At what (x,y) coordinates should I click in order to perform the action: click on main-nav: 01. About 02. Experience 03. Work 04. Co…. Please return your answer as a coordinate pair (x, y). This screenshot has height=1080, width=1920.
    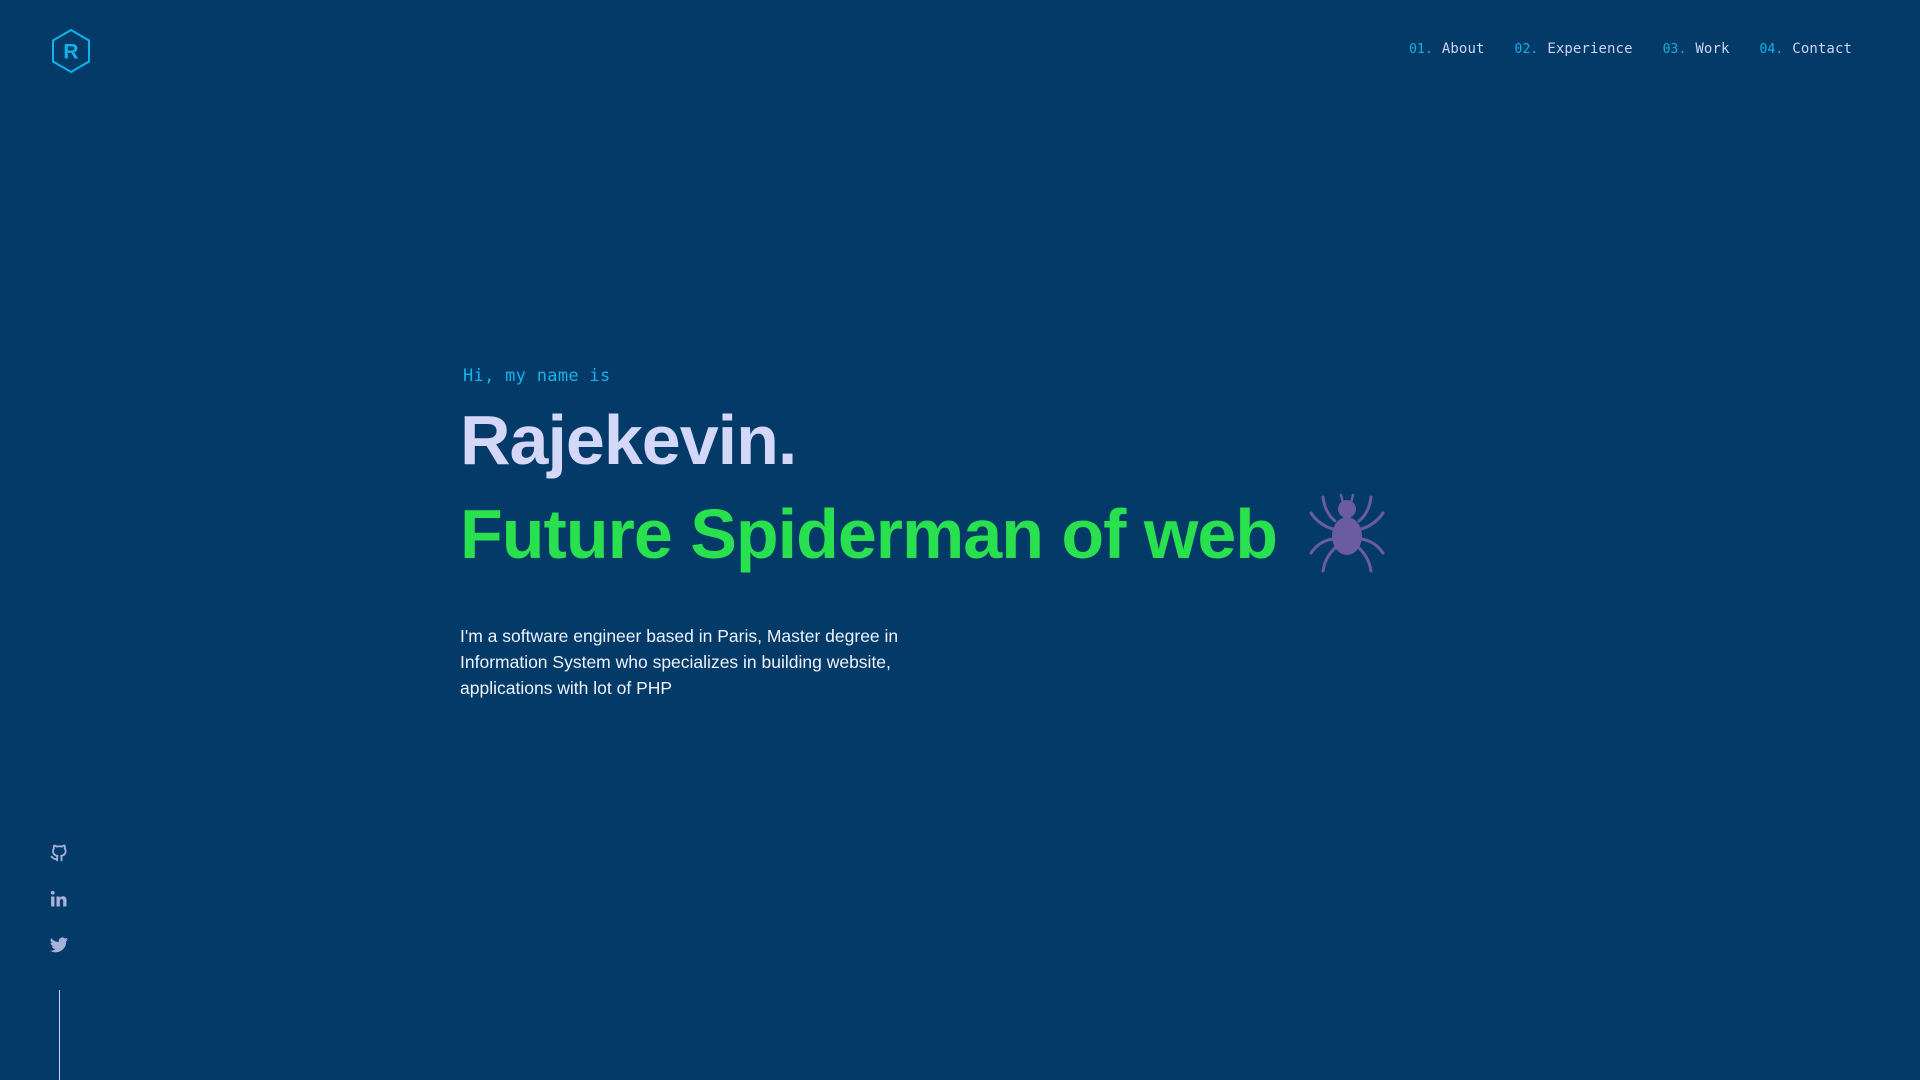
    Looking at the image, I should click on (1630, 49).